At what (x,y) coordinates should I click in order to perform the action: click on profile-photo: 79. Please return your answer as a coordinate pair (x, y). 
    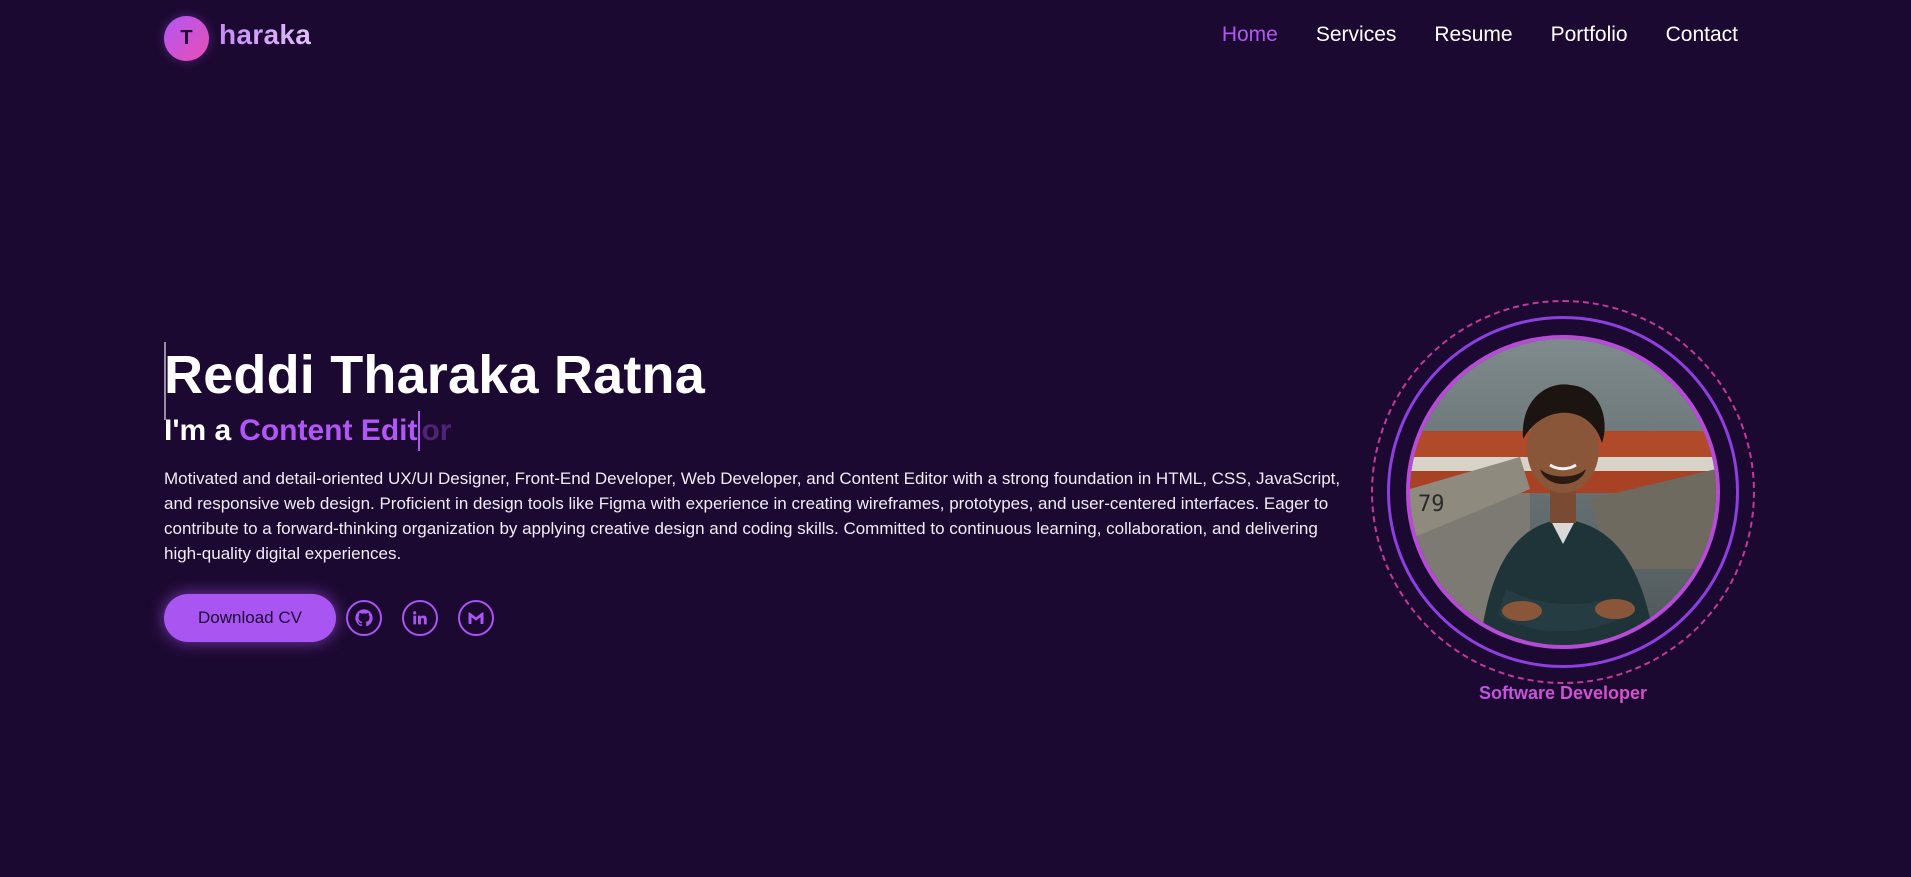
    Looking at the image, I should click on (1563, 492).